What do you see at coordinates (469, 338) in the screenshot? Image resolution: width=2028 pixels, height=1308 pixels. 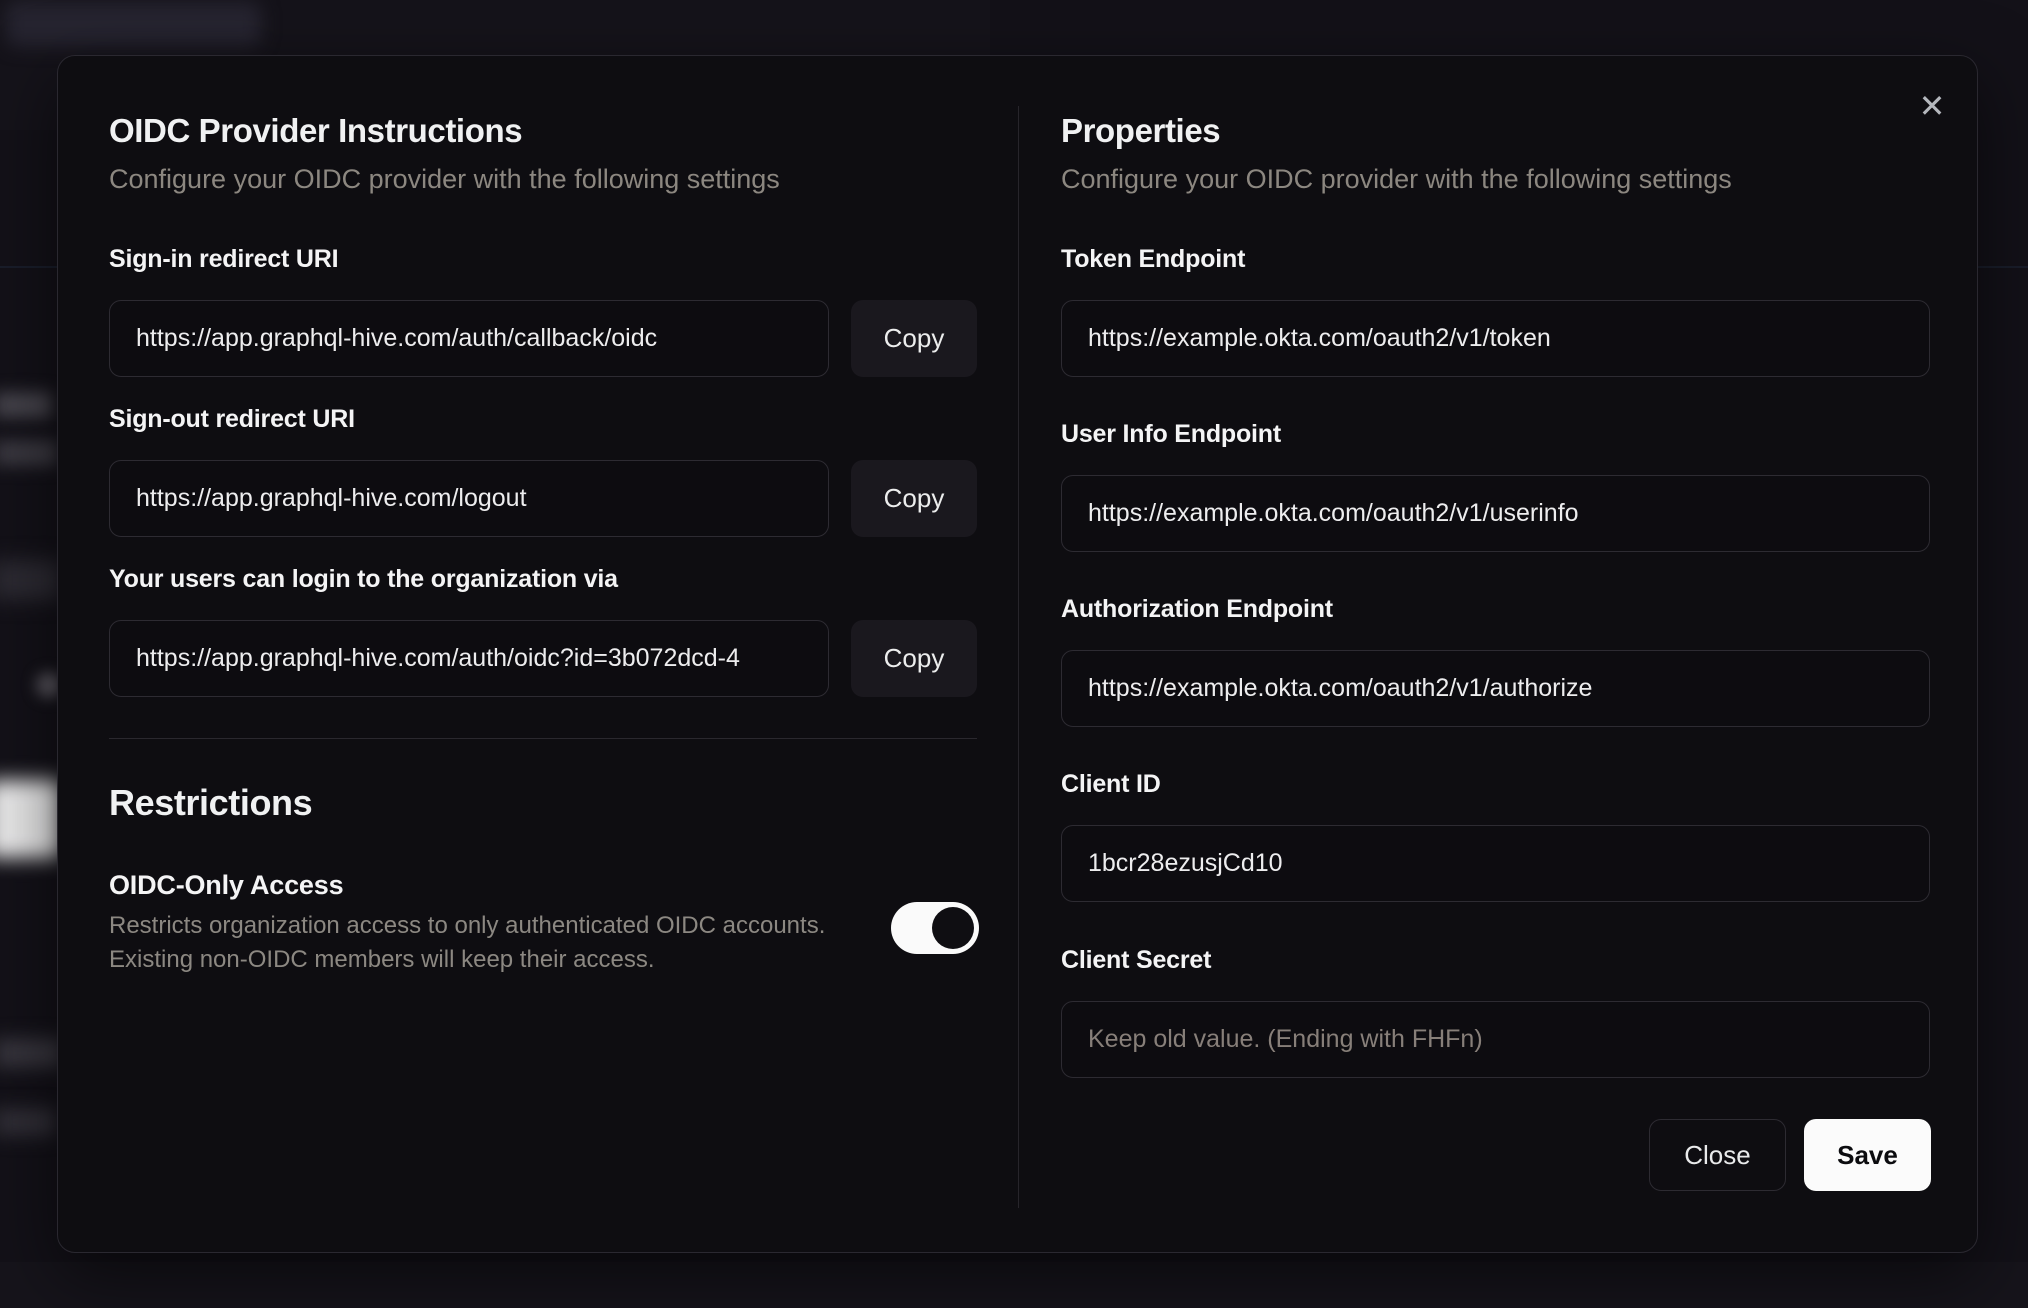 I see `sign-in-redirect-uri-input` at bounding box center [469, 338].